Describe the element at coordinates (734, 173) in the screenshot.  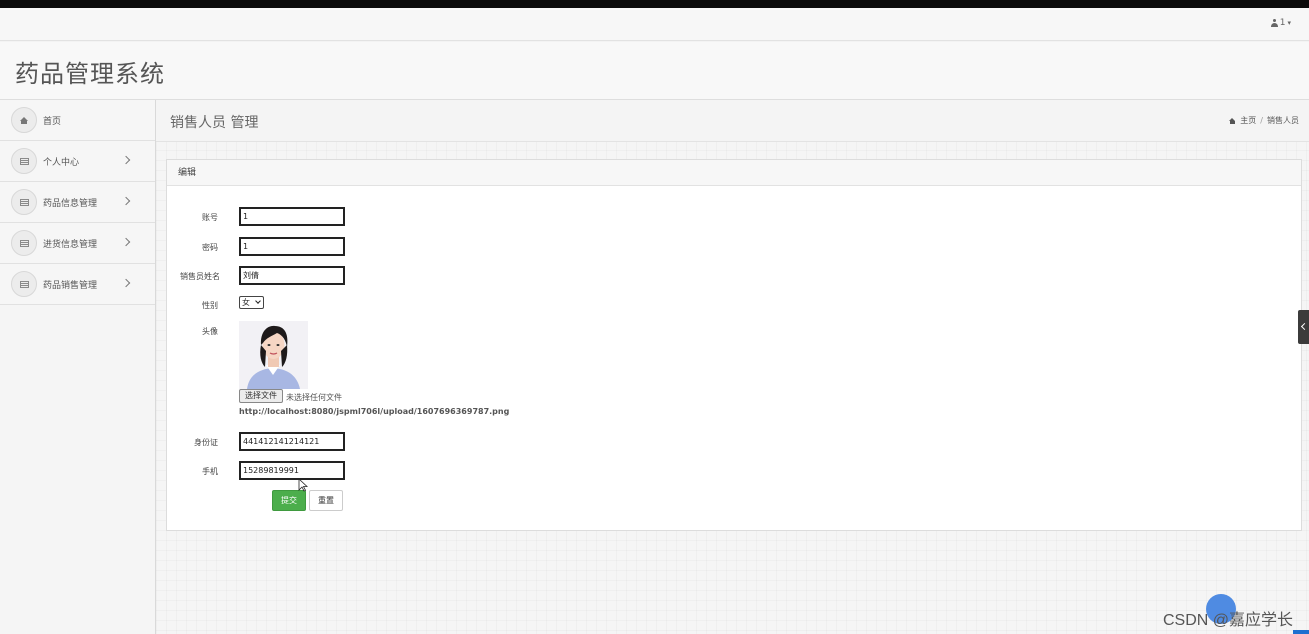
I see `panel-title: 编辑` at that location.